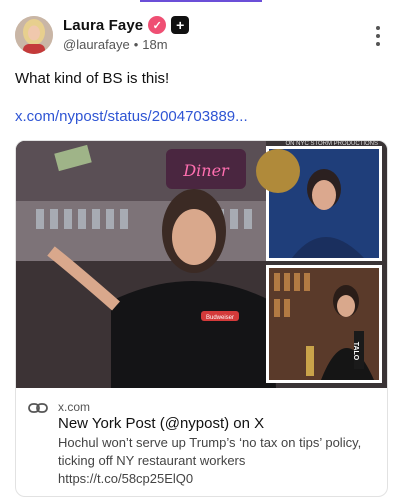  What do you see at coordinates (103, 25) in the screenshot?
I see `display-name: Laura Faye` at bounding box center [103, 25].